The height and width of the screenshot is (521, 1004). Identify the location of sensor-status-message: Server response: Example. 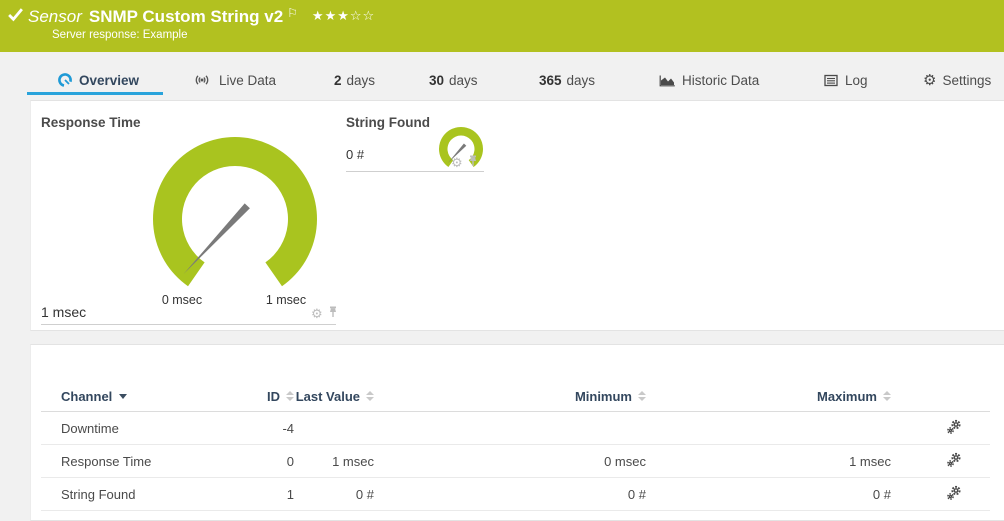
(120, 35).